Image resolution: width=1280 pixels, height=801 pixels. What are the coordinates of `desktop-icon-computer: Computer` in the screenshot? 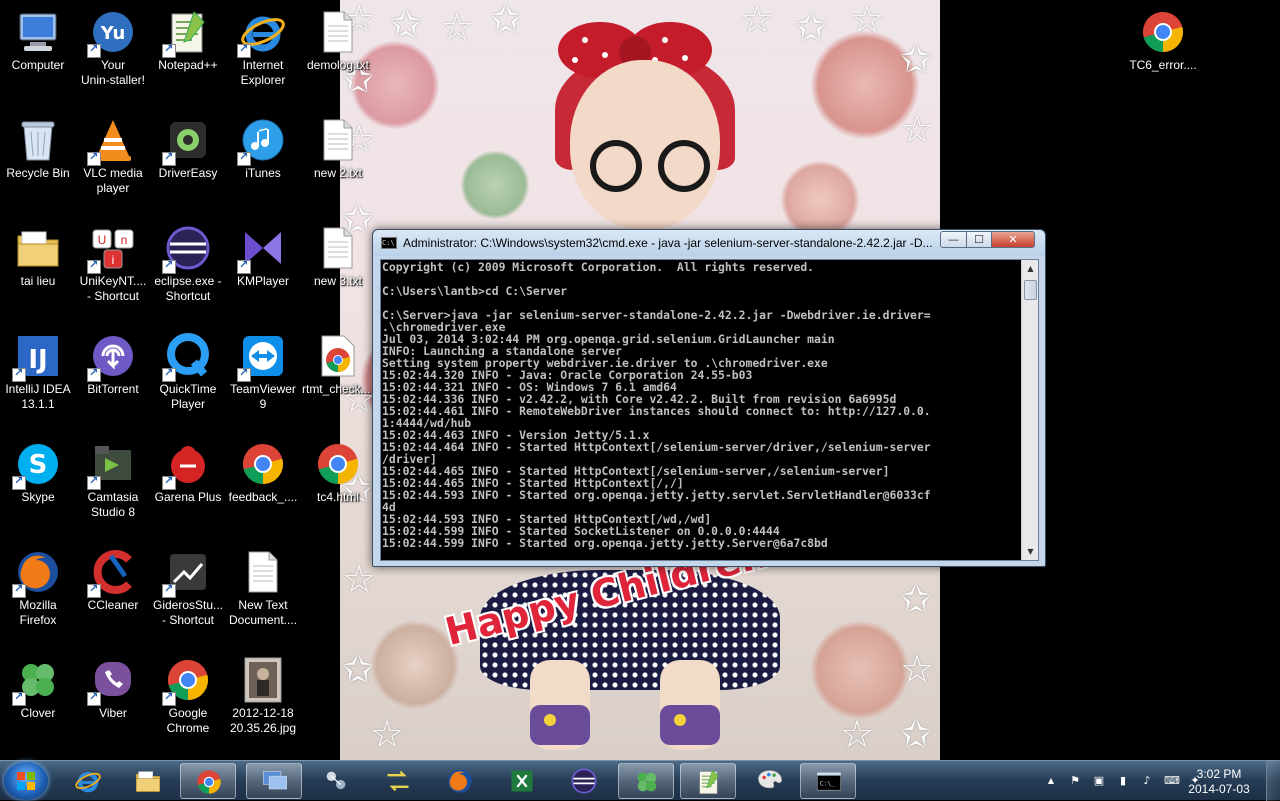 It's located at (38, 36).